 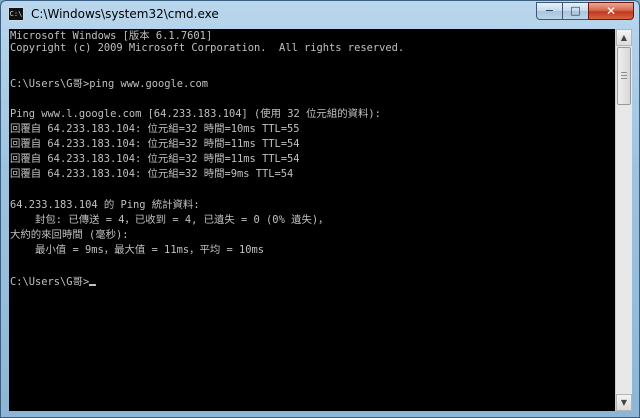 I want to click on close-button: ✕, so click(x=611, y=11).